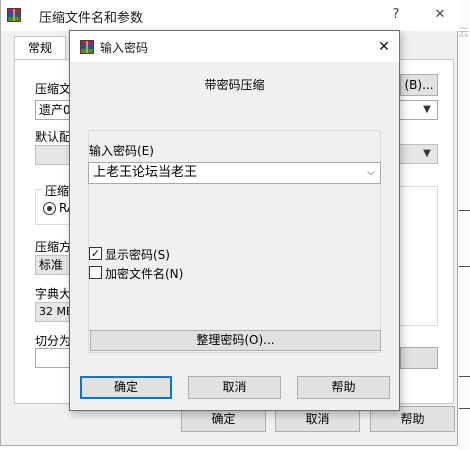 This screenshot has width=470, height=450. I want to click on archive-options-group, so click(419, 256).